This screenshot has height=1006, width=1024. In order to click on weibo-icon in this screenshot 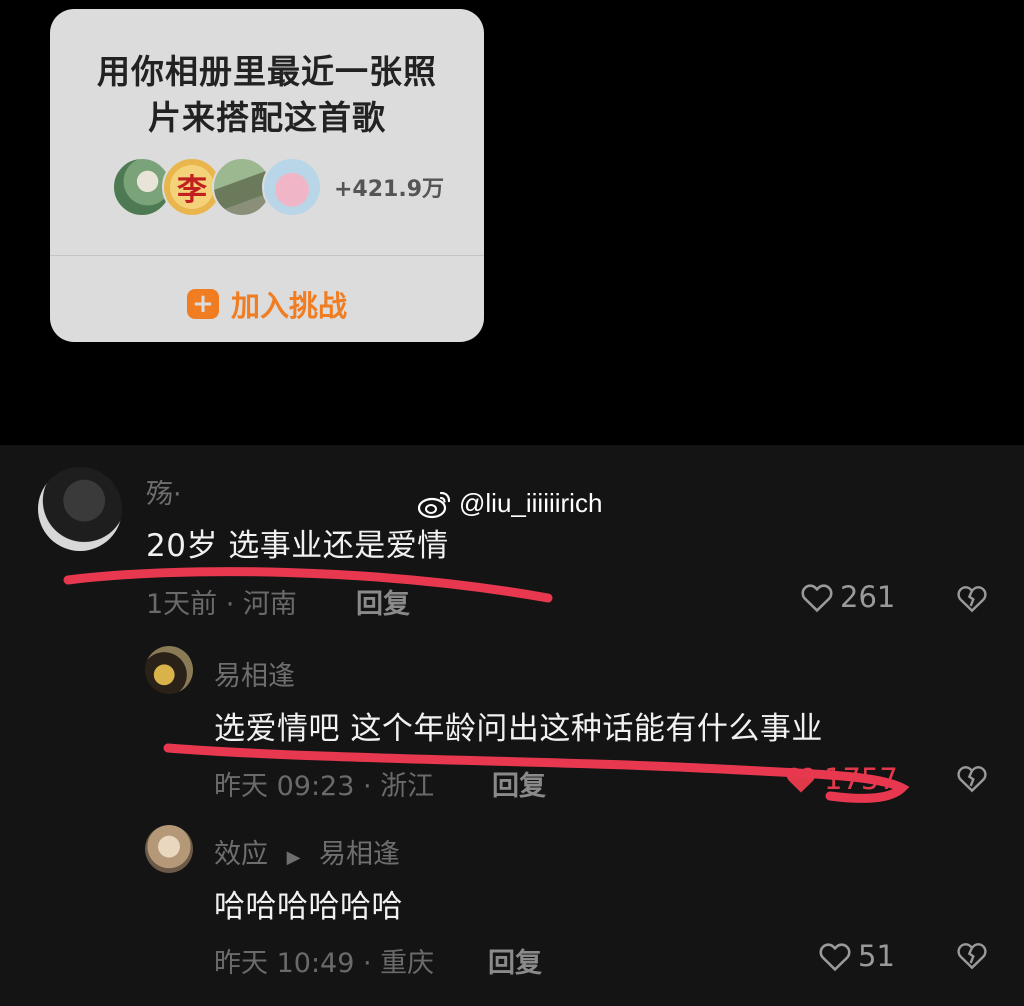, I will do `click(434, 504)`.